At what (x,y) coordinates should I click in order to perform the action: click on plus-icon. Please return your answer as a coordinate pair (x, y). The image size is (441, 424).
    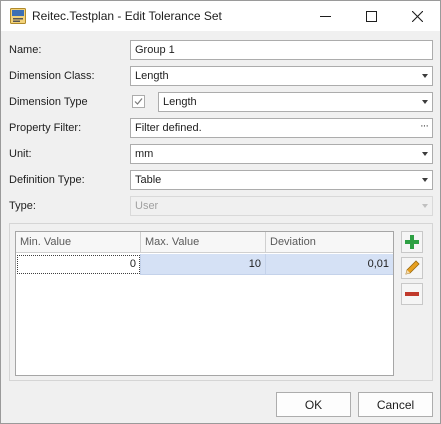
    Looking at the image, I should click on (412, 242).